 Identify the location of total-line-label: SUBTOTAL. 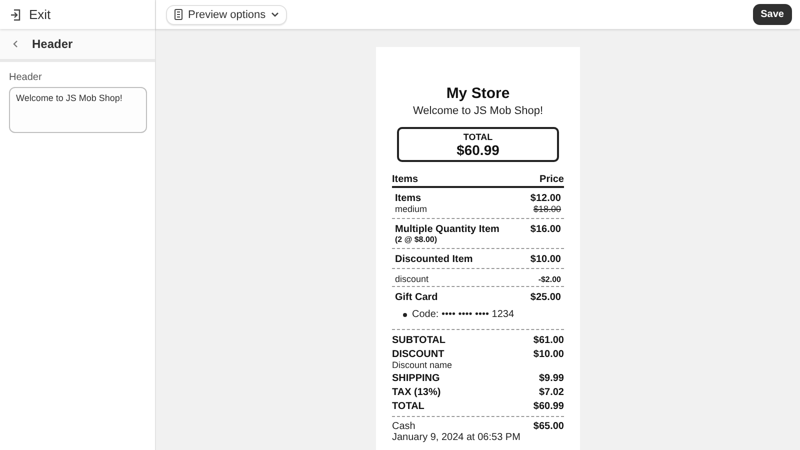
(419, 340).